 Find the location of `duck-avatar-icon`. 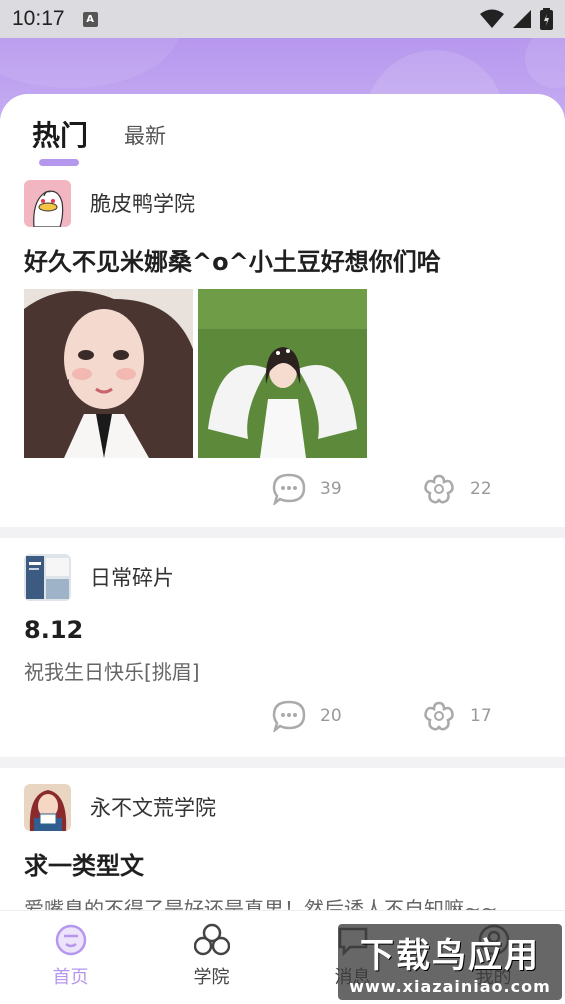

duck-avatar-icon is located at coordinates (47, 203).